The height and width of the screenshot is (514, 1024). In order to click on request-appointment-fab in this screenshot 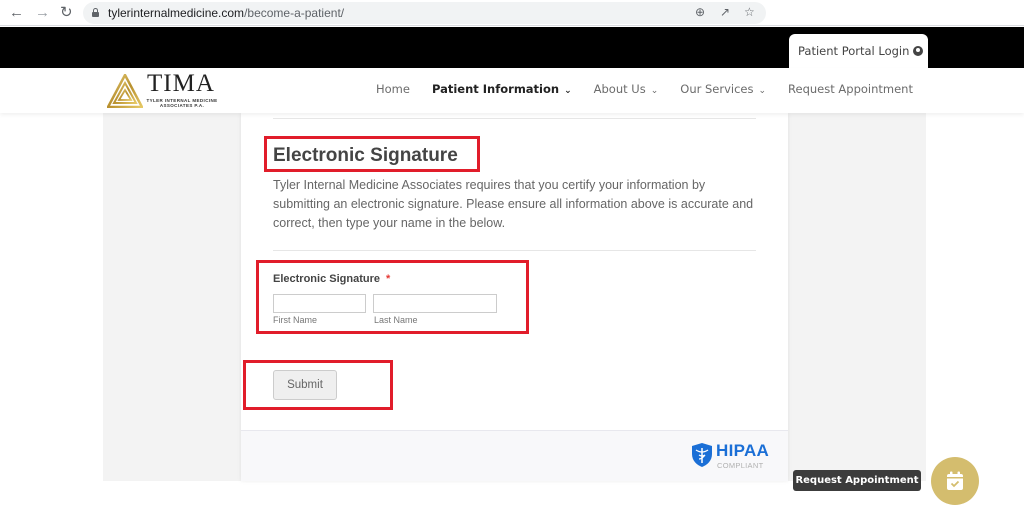, I will do `click(955, 481)`.